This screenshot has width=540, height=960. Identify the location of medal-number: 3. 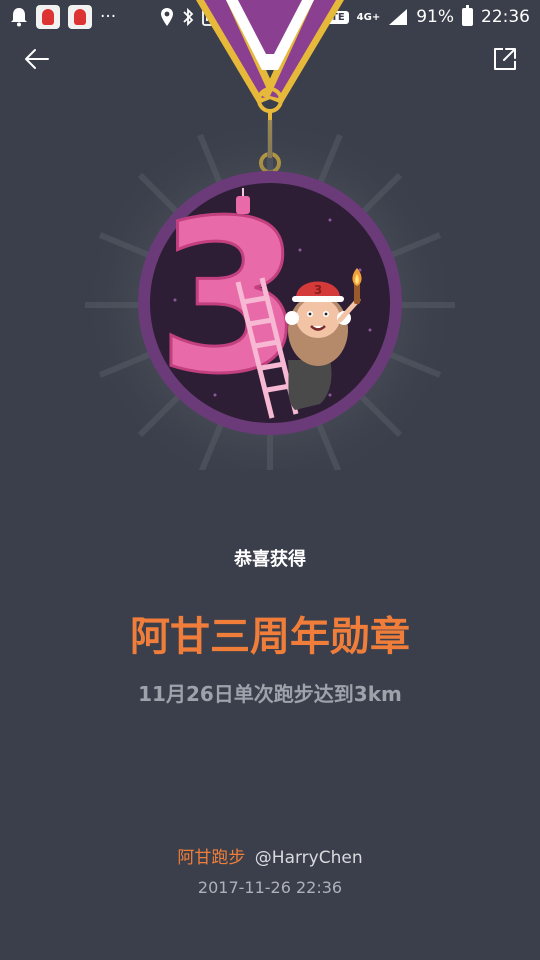
(230, 297).